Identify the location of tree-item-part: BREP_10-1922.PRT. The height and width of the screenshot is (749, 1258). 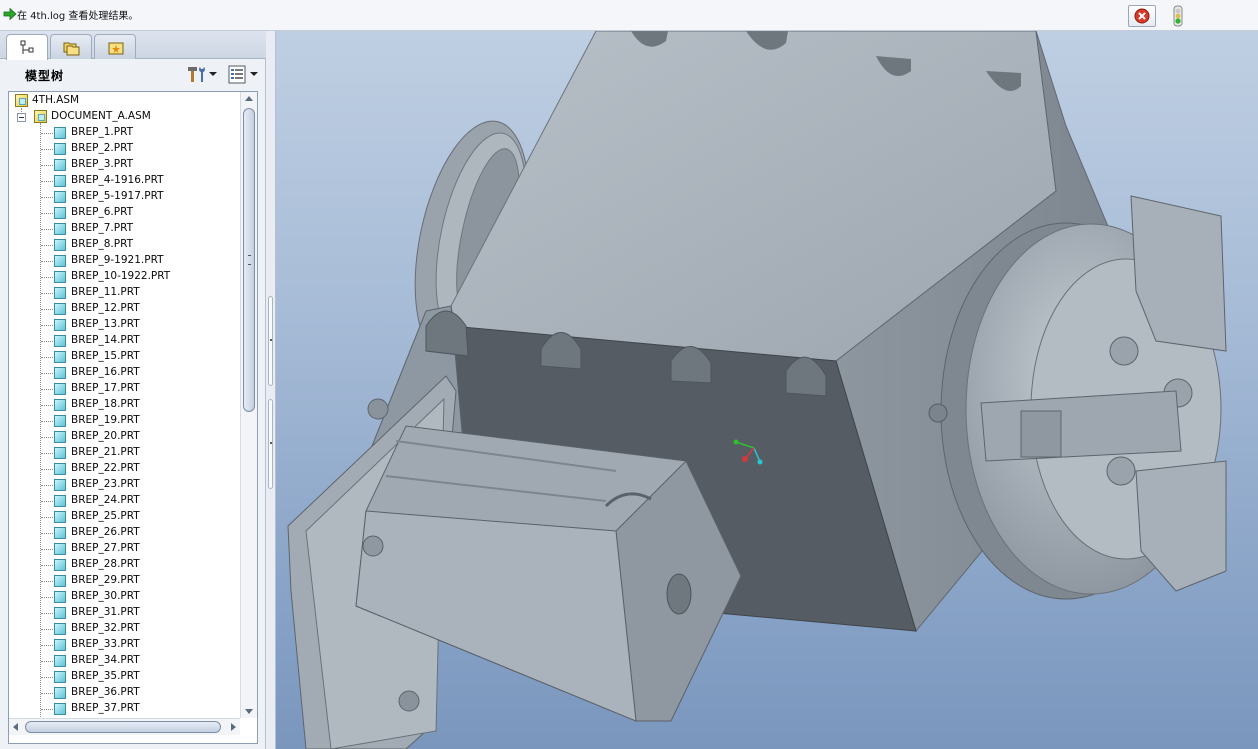
(124, 277).